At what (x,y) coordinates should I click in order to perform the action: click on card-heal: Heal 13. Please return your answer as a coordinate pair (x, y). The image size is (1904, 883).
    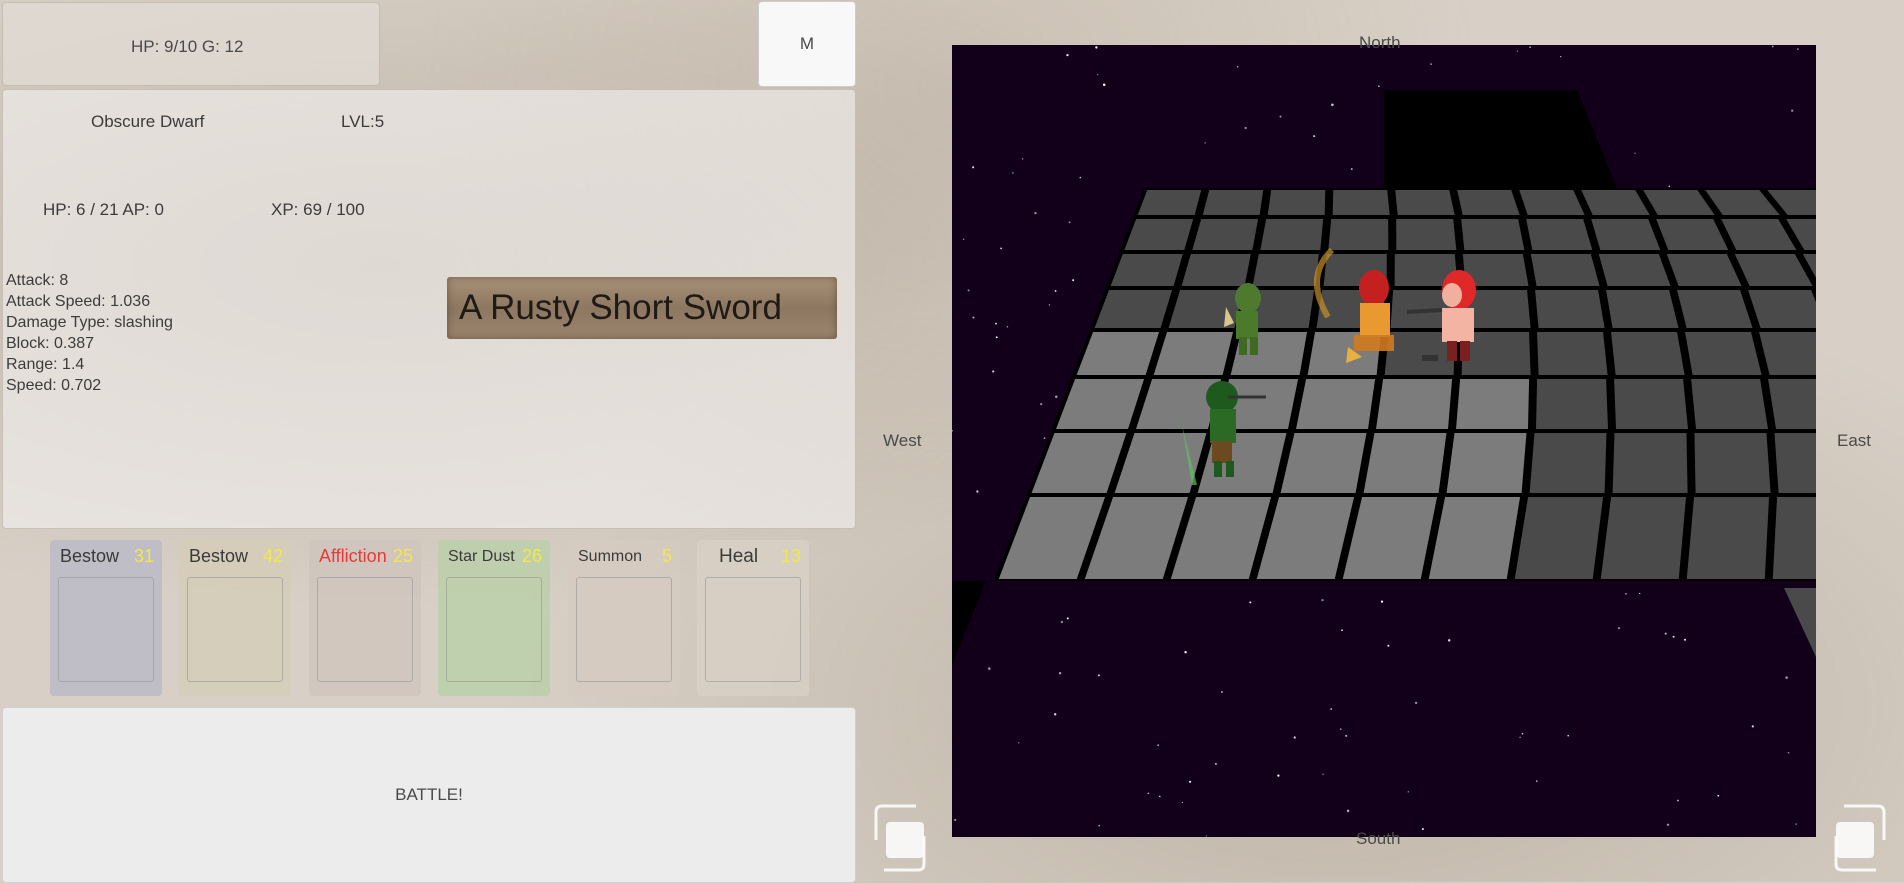
    Looking at the image, I should click on (753, 618).